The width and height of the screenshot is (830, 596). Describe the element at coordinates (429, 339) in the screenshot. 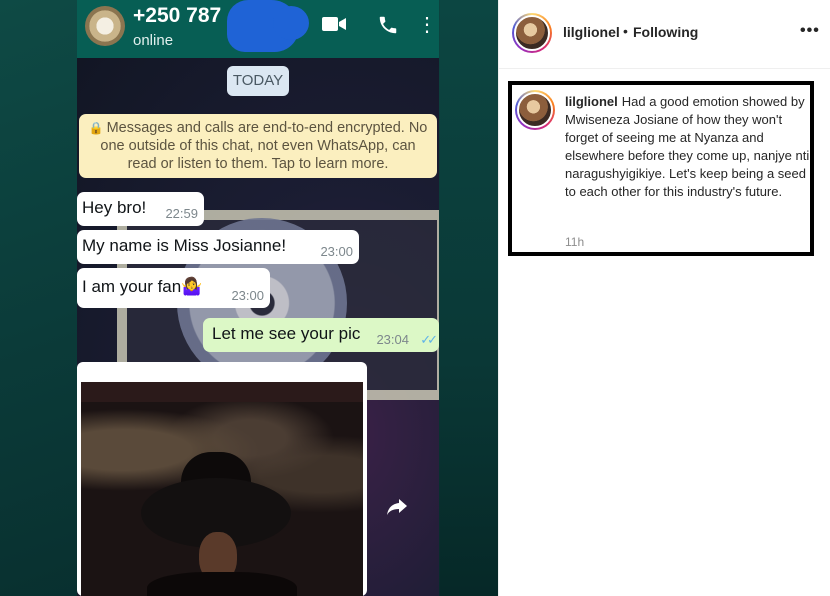

I see `read-ticks-icon: ✓✓` at that location.